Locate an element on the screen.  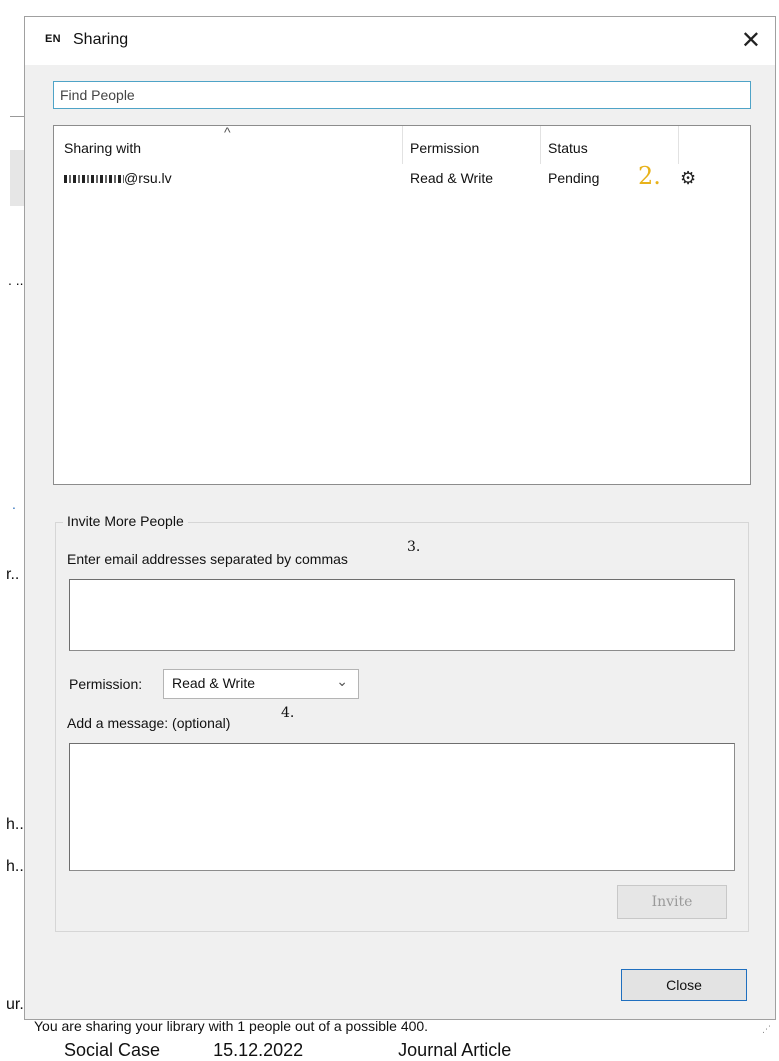
background-bottom-row: Social Case 15.12.2022 Journal Article is located at coordinates (287, 1050).